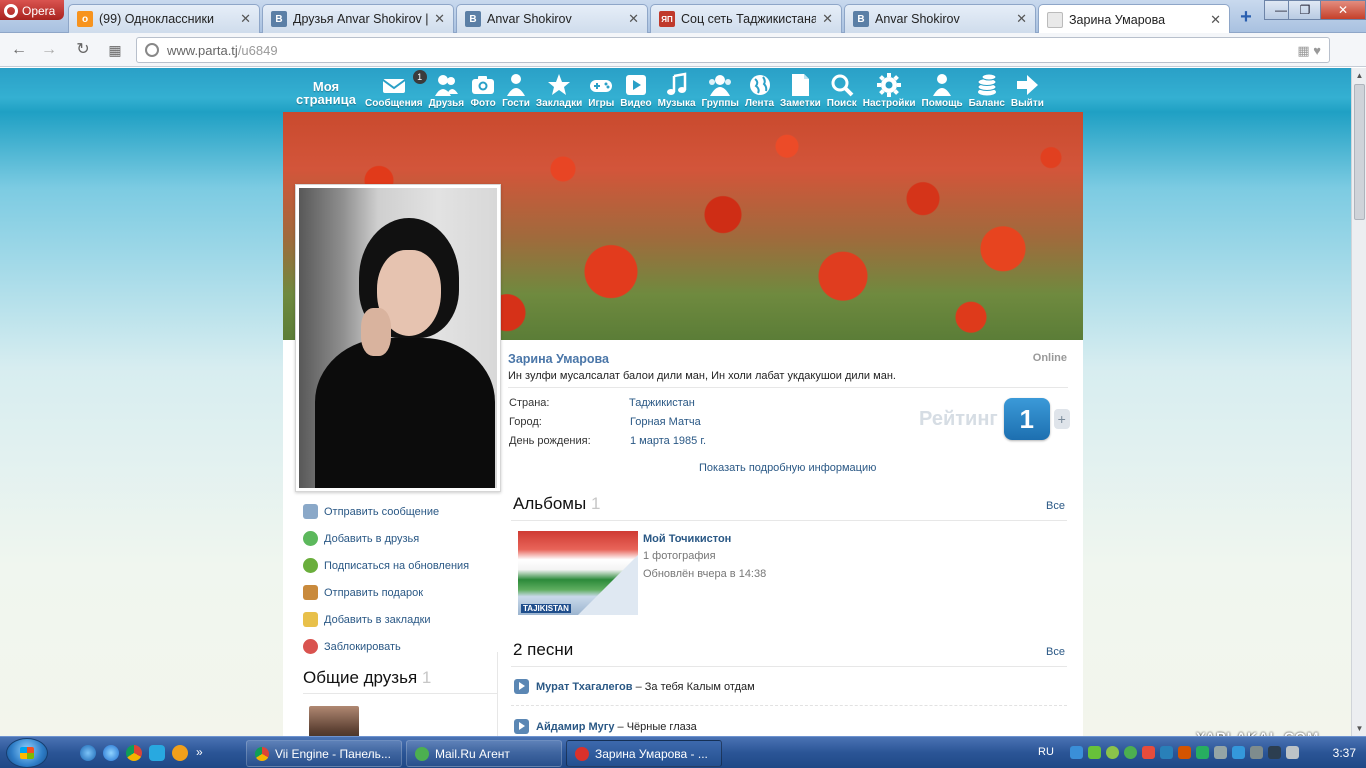 The width and height of the screenshot is (1366, 768). Describe the element at coordinates (559, 90) in the screenshot. I see `menu-item-bookmarks: Закладки` at that location.